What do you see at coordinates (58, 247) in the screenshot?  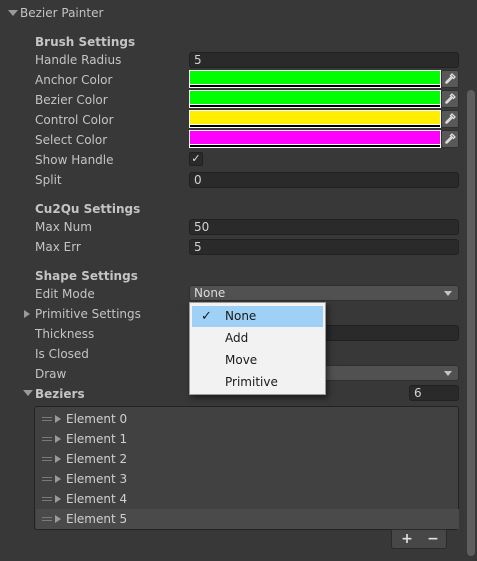 I see `max-err-label: Max Err` at bounding box center [58, 247].